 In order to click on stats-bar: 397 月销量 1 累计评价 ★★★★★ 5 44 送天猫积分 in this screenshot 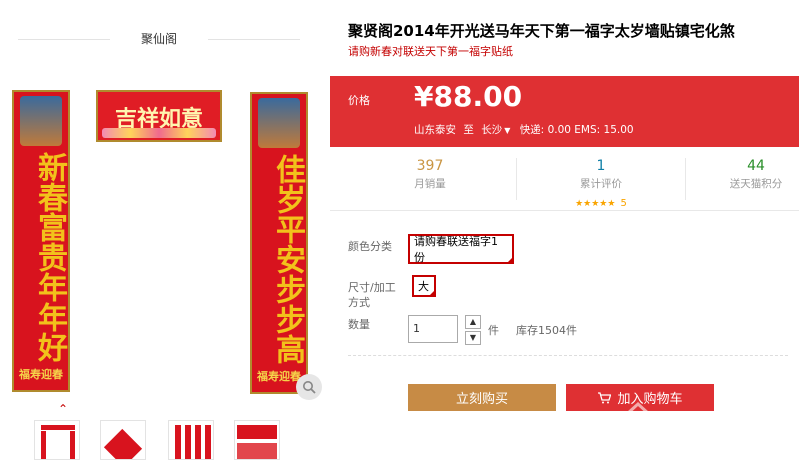, I will do `click(564, 179)`.